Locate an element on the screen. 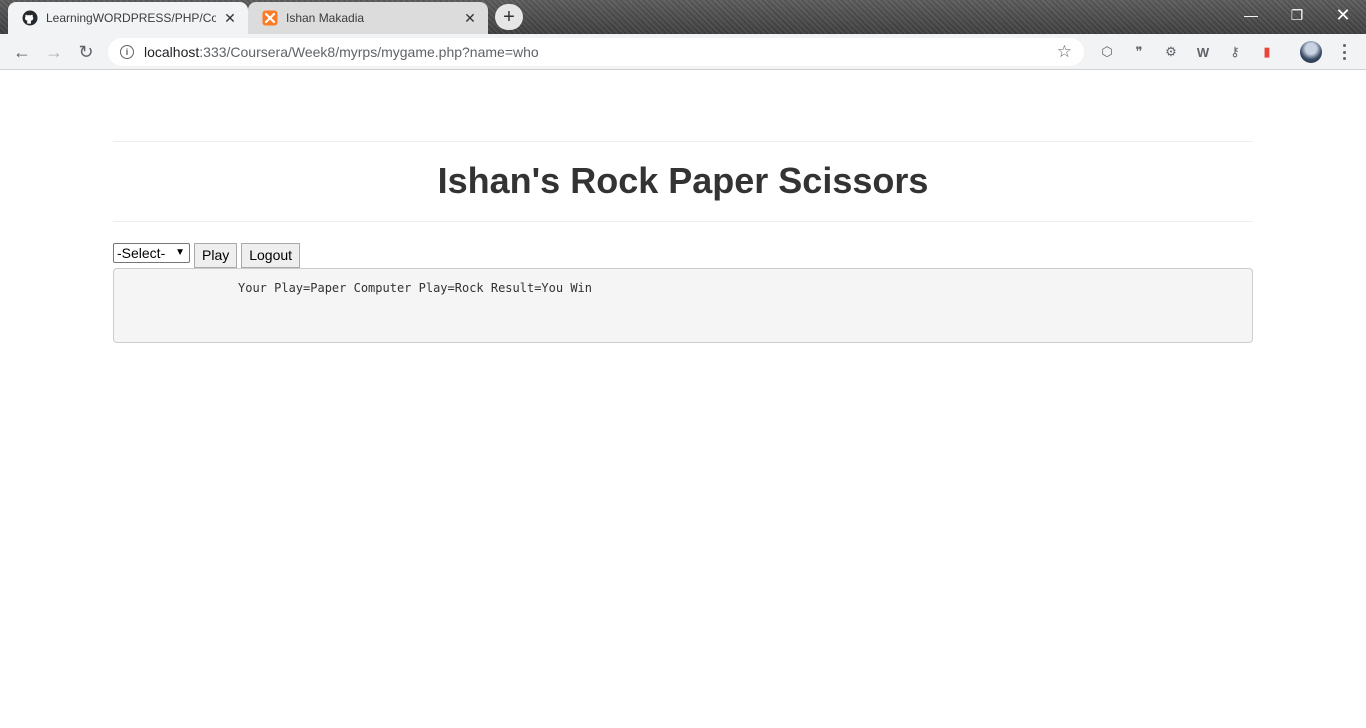 The width and height of the screenshot is (1366, 728). info-icon: i is located at coordinates (127, 52).